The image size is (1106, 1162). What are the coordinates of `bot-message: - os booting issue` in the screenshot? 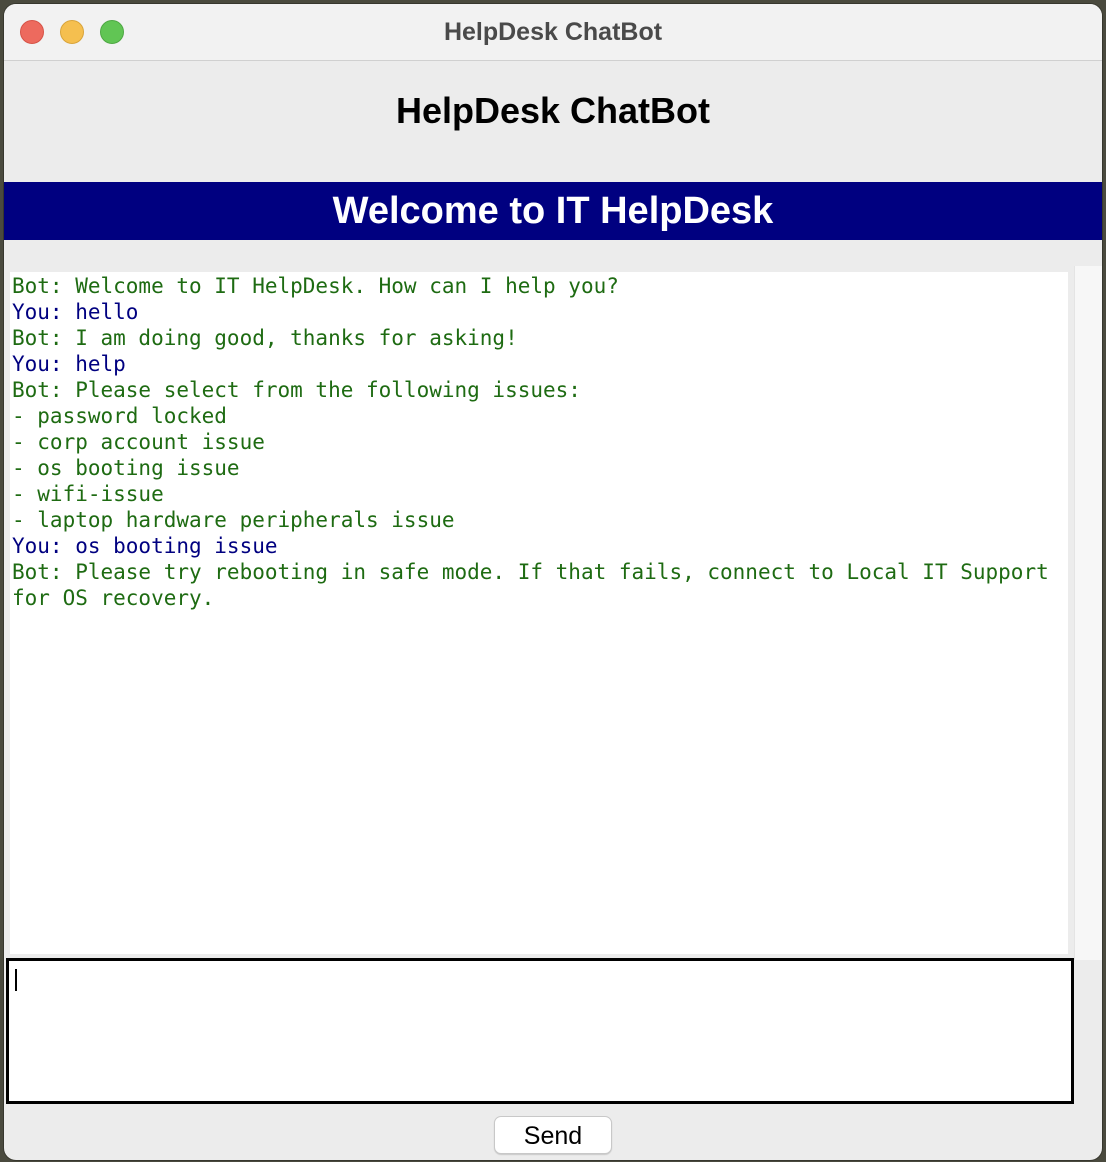 It's located at (126, 468).